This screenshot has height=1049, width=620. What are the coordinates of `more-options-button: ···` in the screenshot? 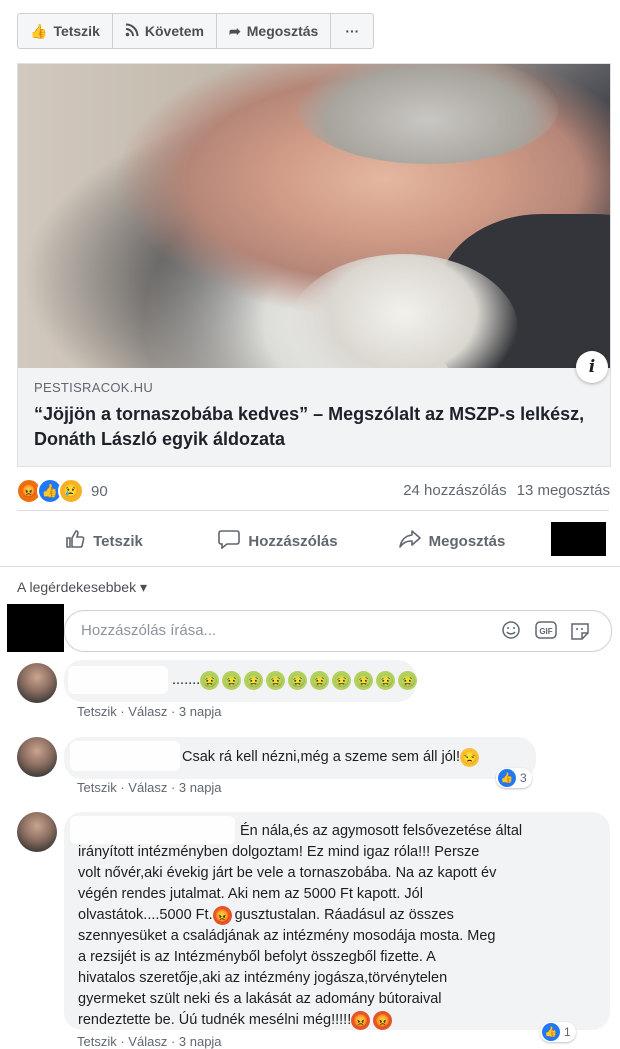 It's located at (352, 31).